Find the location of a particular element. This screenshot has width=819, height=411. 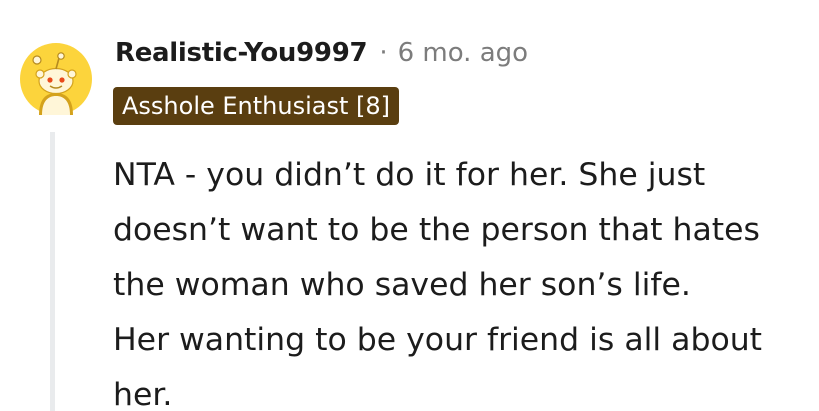

comment-line: NTA - you didn’t do it for her. She just is located at coordinates (409, 175).